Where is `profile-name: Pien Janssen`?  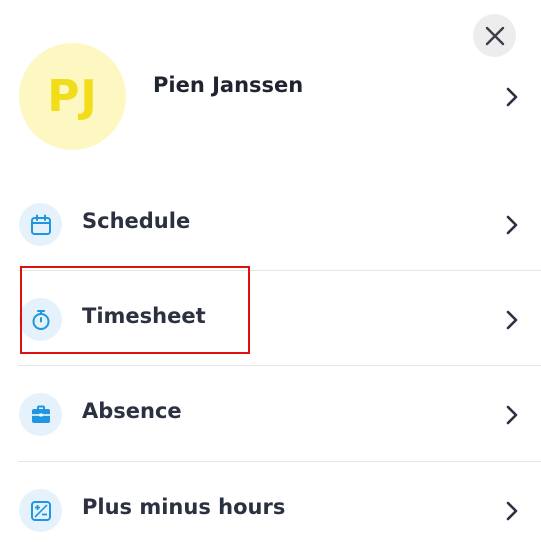 profile-name: Pien Janssen is located at coordinates (228, 85).